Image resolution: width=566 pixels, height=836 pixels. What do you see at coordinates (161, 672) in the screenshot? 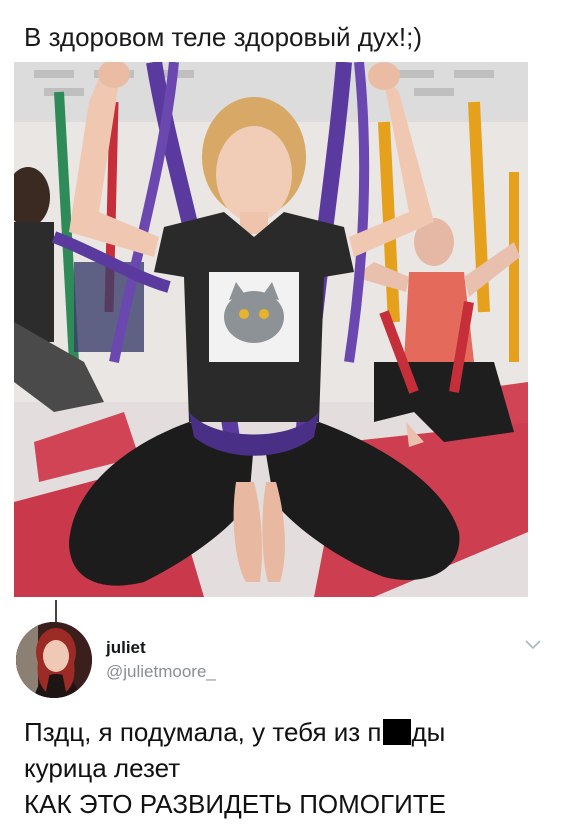
I see `user-handle: @julietmoore_` at bounding box center [161, 672].